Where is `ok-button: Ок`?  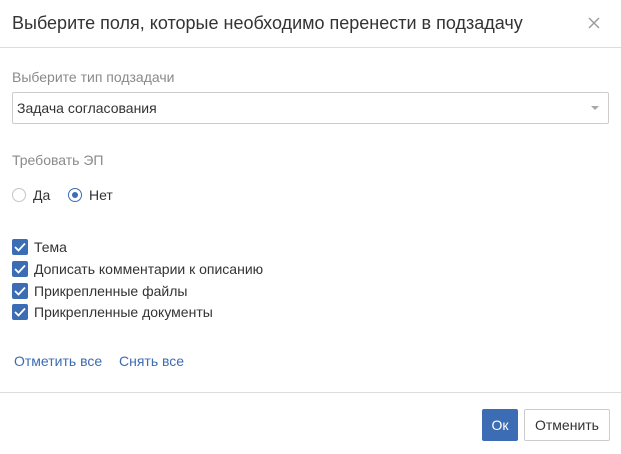 ok-button: Ок is located at coordinates (500, 425).